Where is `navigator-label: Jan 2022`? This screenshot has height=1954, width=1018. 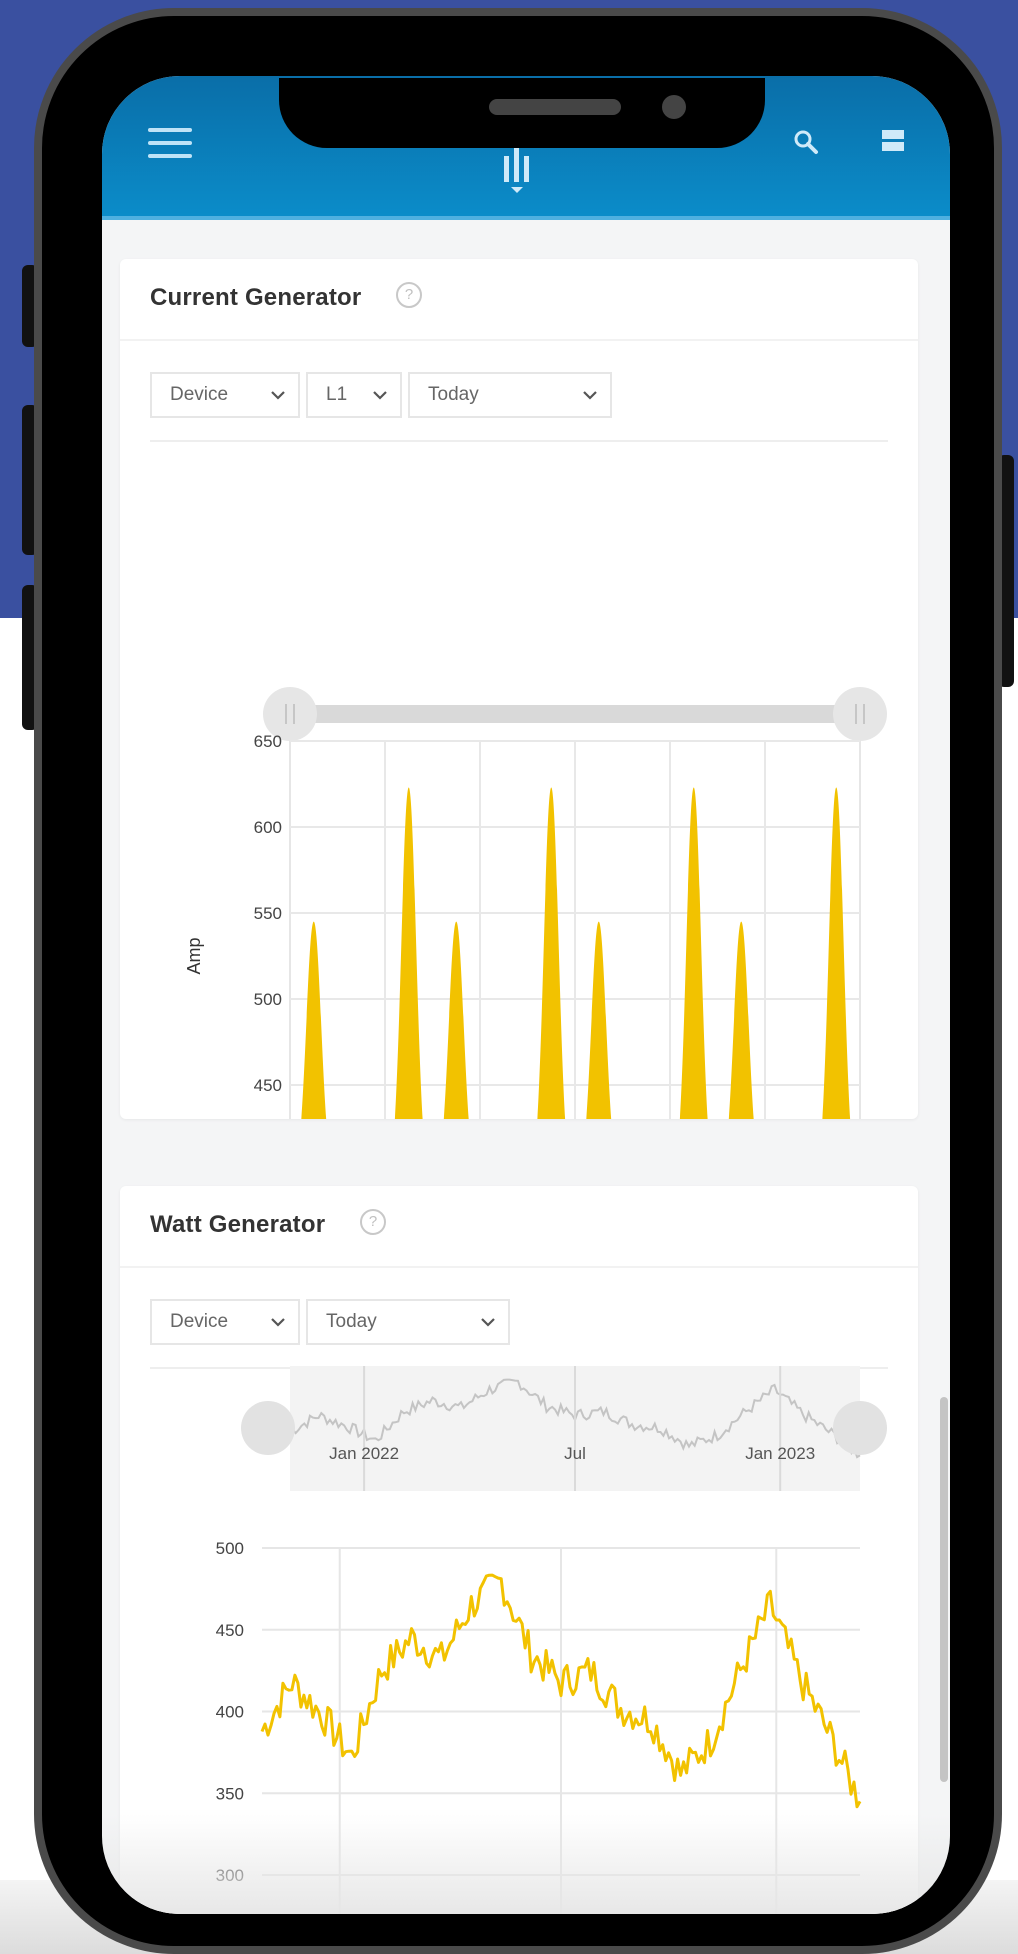
navigator-label: Jan 2022 is located at coordinates (364, 1453).